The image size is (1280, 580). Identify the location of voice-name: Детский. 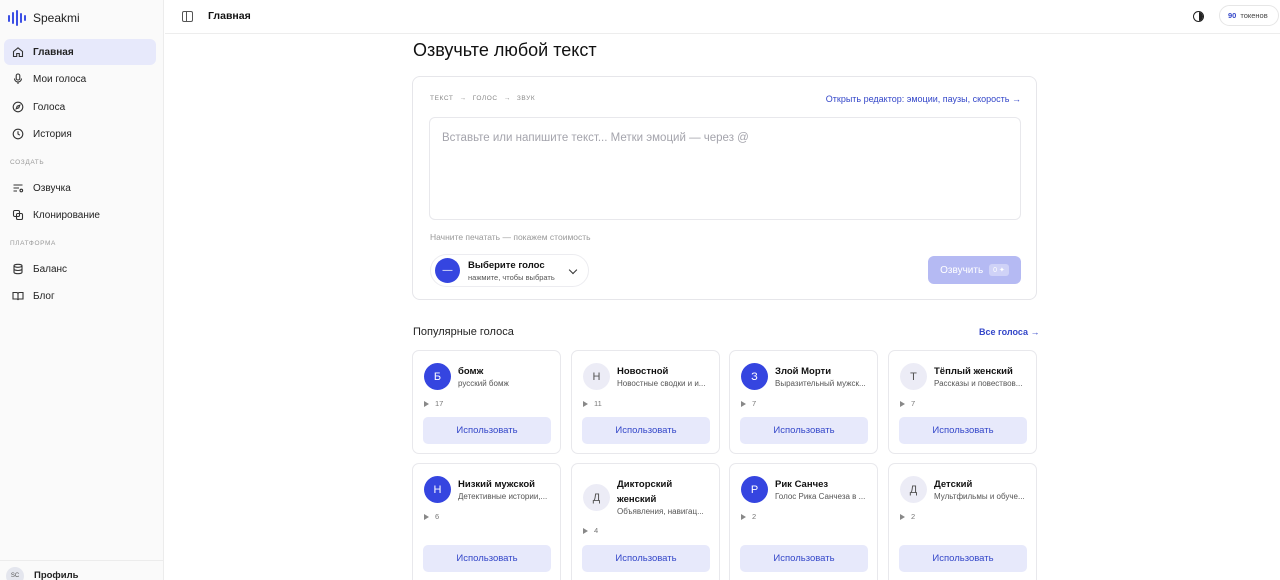
(953, 484).